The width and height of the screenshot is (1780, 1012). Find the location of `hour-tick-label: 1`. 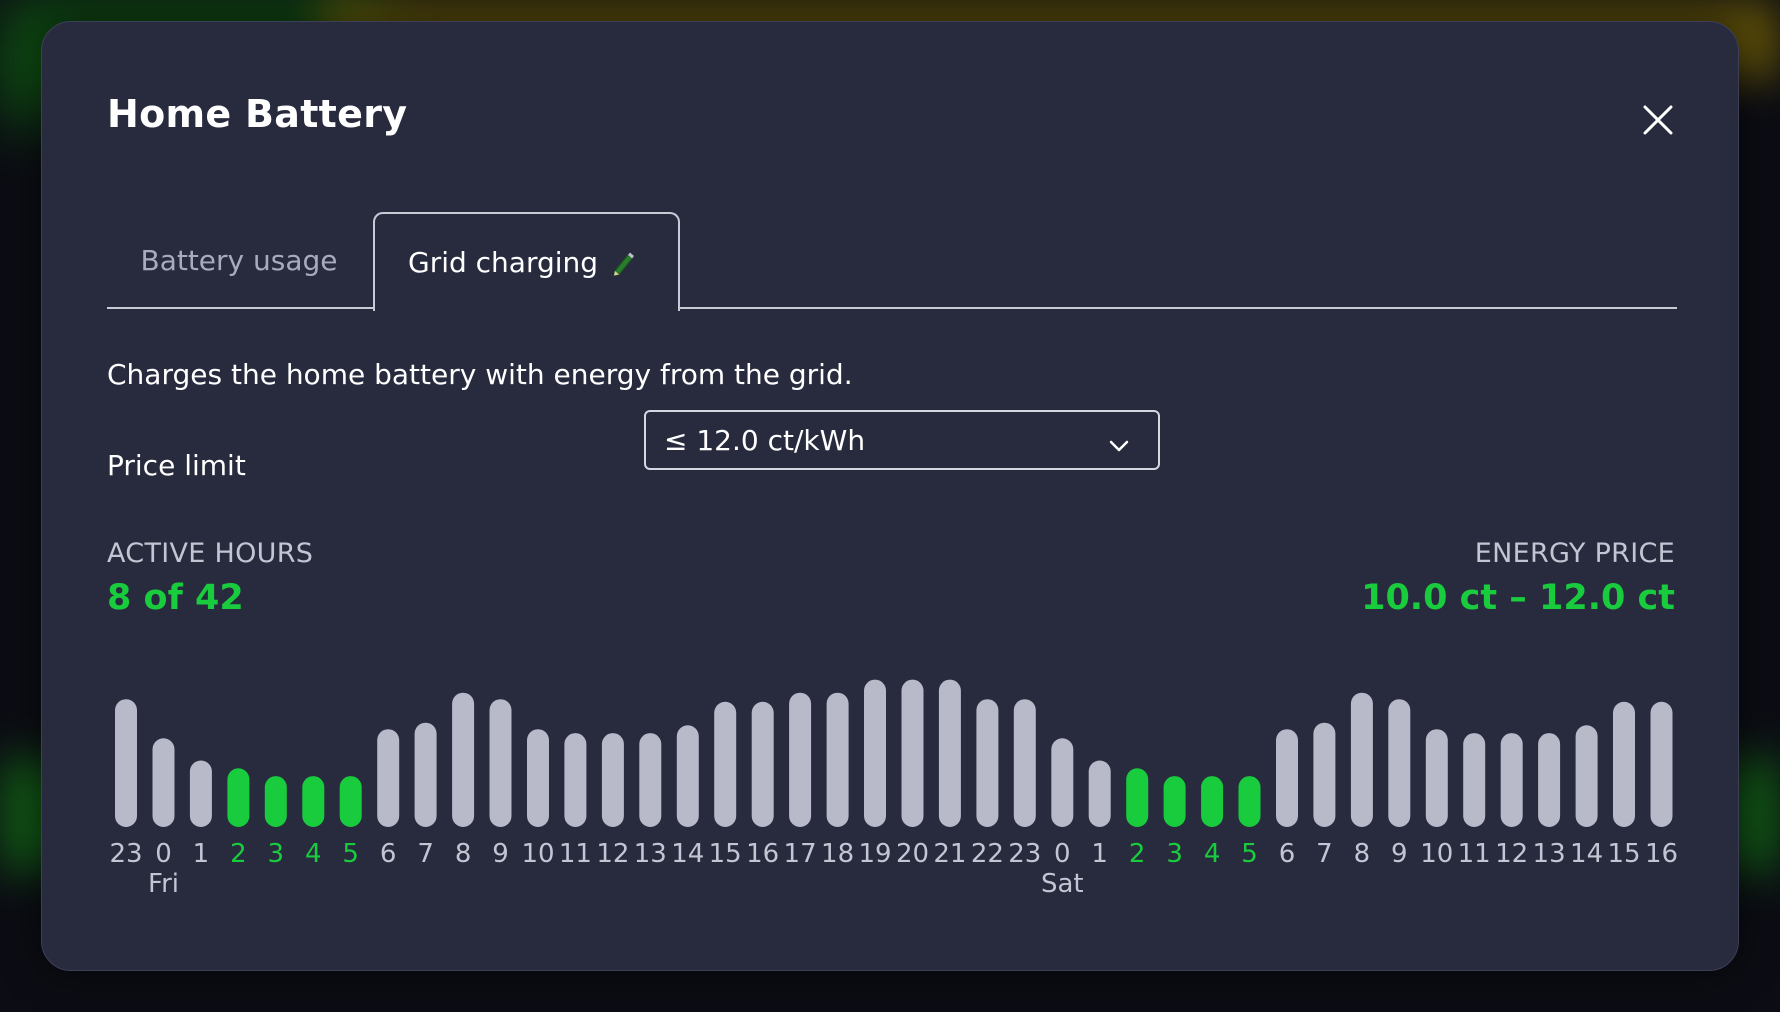

hour-tick-label: 1 is located at coordinates (1099, 854).